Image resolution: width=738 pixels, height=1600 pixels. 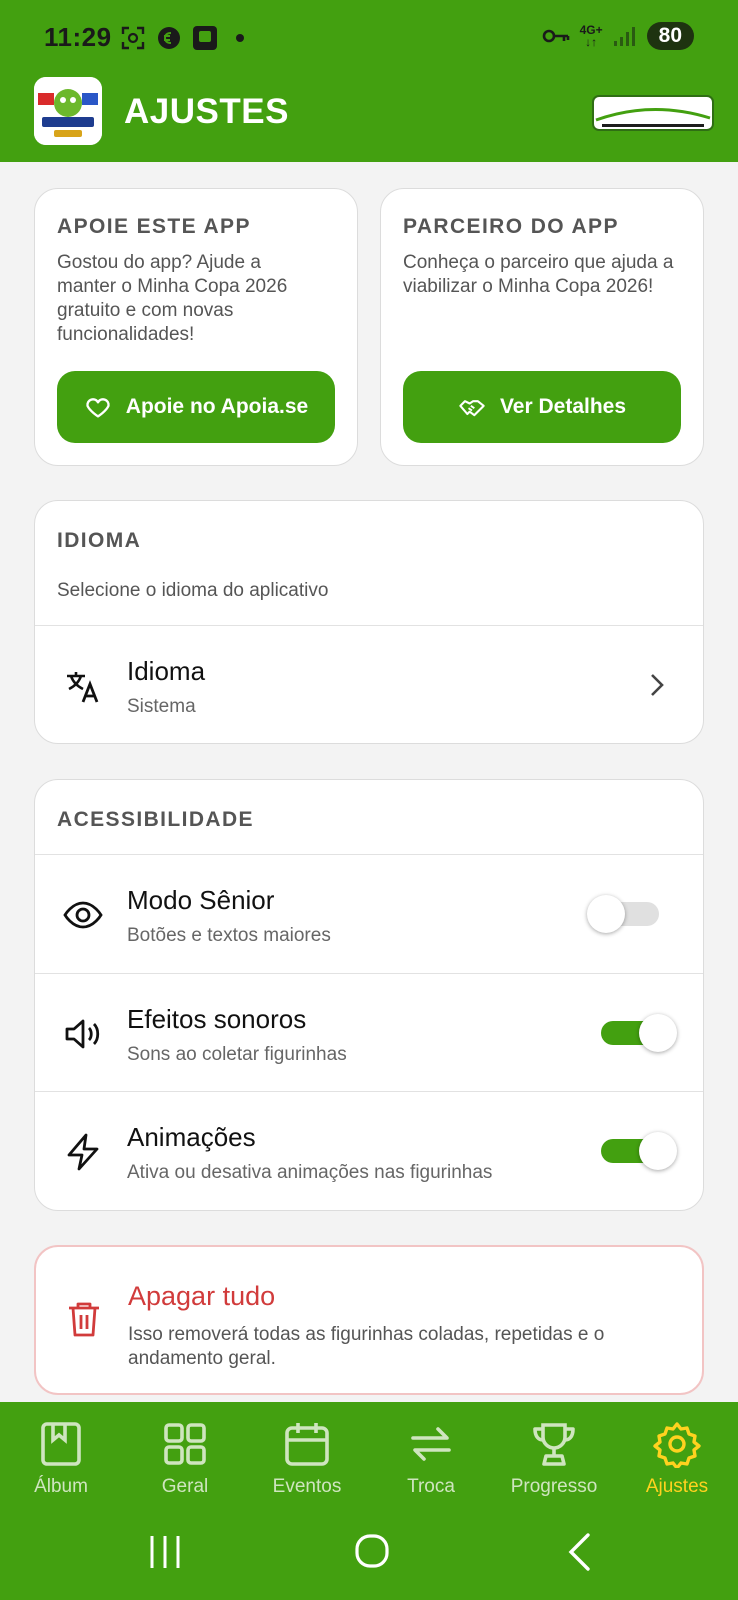 I want to click on data-arrows-icon: ↓↑, so click(x=591, y=42).